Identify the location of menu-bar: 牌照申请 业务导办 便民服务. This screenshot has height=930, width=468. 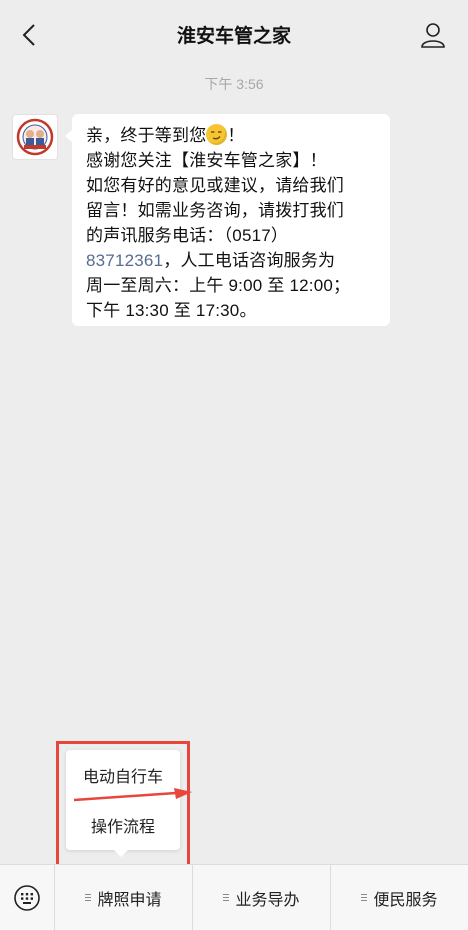
(234, 897).